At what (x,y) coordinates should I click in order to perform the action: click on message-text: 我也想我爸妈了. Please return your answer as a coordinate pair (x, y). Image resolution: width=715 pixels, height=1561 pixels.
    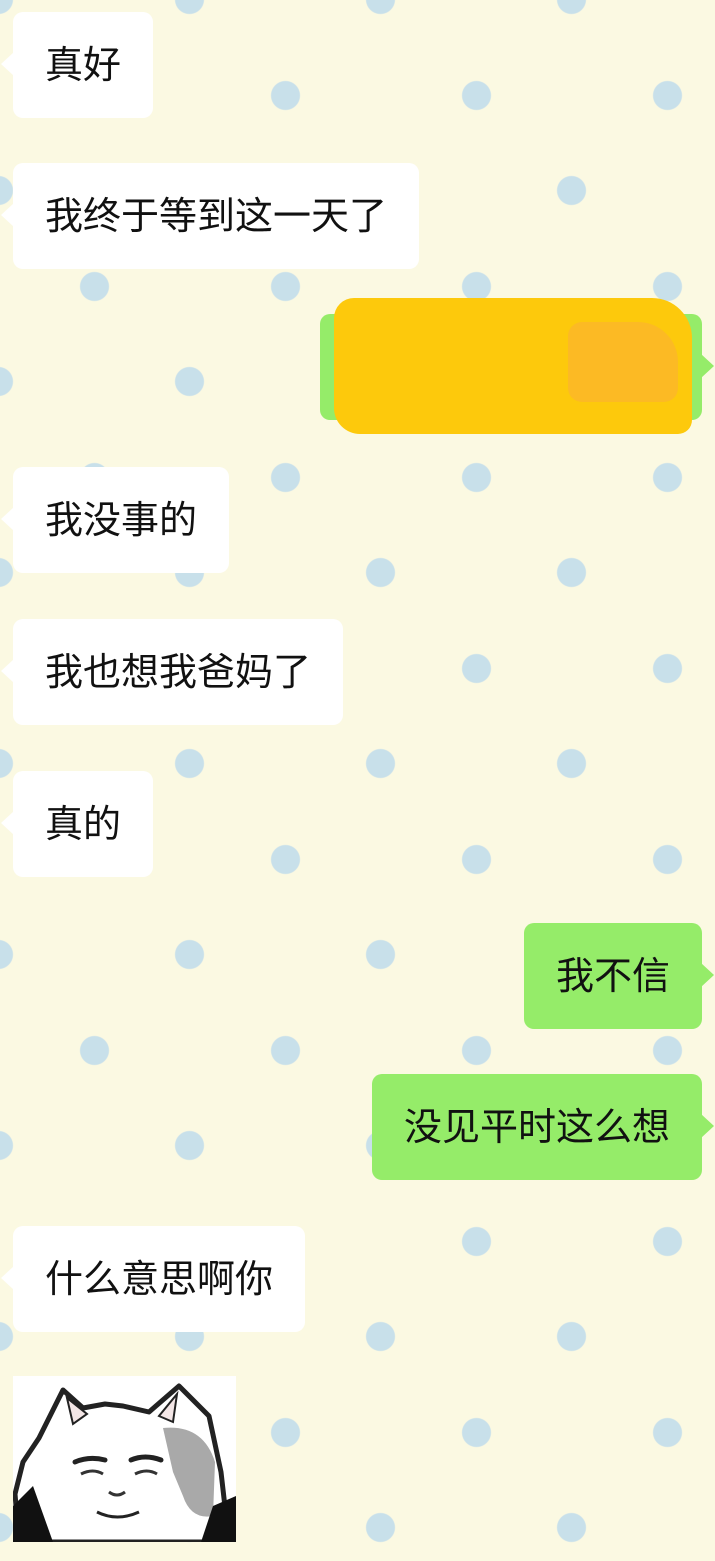
    Looking at the image, I should click on (178, 672).